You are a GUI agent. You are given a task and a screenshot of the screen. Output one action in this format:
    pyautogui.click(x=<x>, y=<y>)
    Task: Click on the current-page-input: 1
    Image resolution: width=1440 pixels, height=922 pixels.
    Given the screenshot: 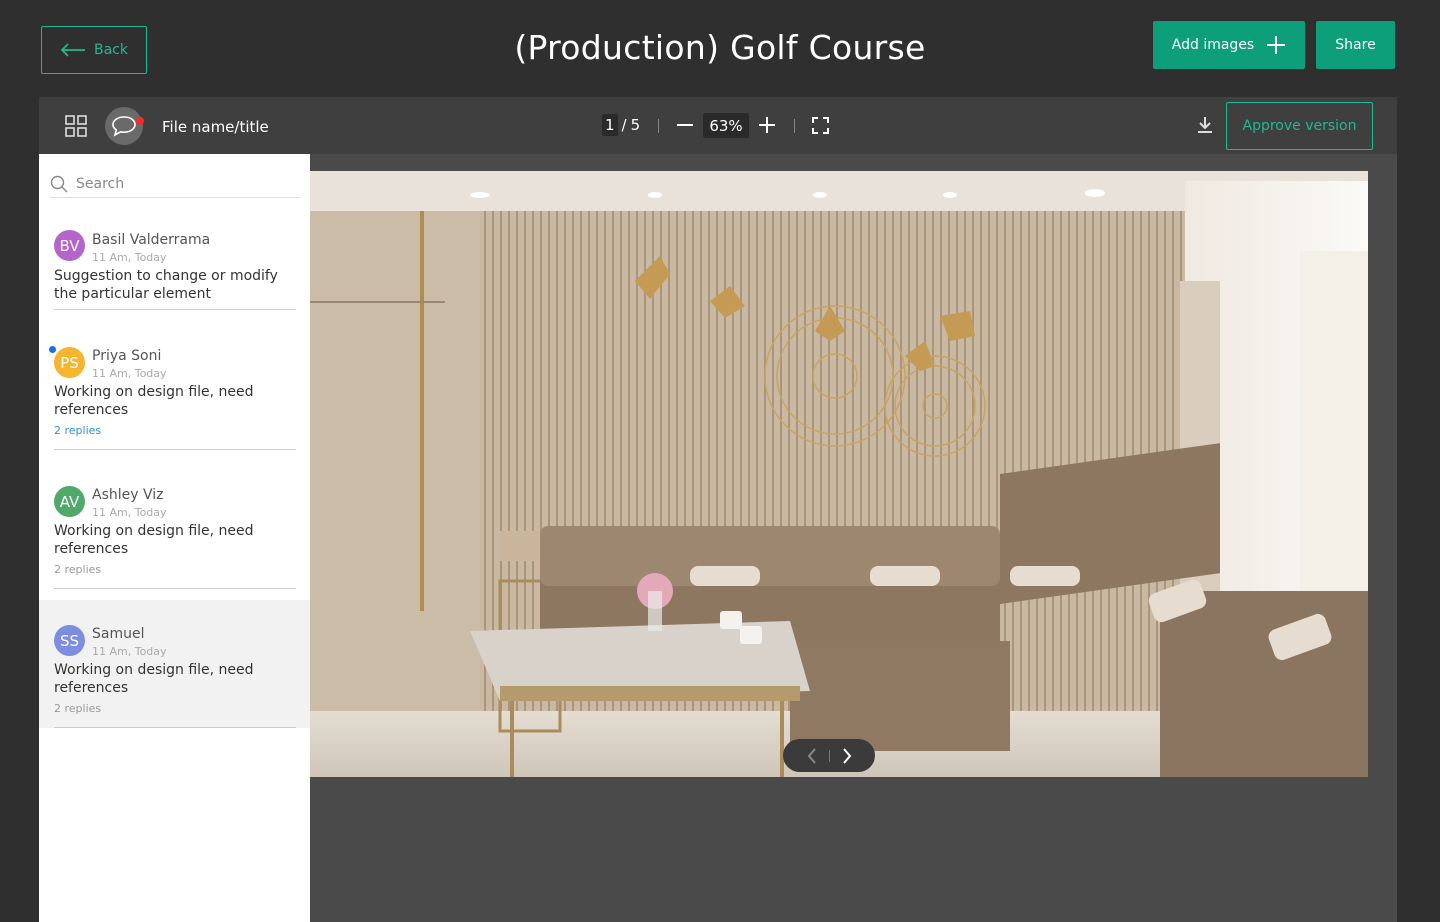 What is the action you would take?
    pyautogui.click(x=610, y=125)
    